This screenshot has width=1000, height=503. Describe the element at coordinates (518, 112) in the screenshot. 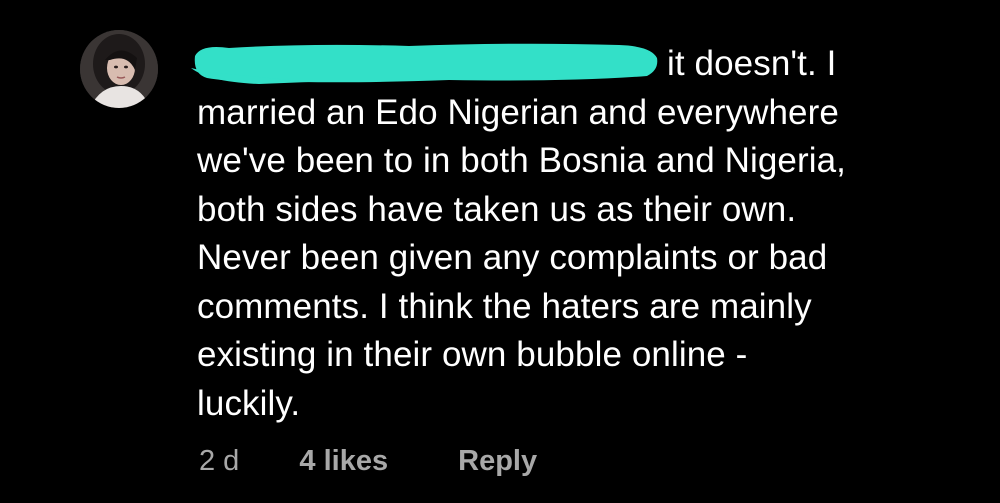

I see `comment-line-2: married an Edo Nigerian and everywhere` at that location.